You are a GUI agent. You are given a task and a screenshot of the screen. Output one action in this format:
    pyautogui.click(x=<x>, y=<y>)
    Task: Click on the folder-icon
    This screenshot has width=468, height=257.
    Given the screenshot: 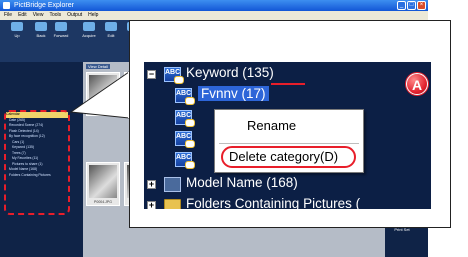 What is the action you would take?
    pyautogui.click(x=172, y=204)
    